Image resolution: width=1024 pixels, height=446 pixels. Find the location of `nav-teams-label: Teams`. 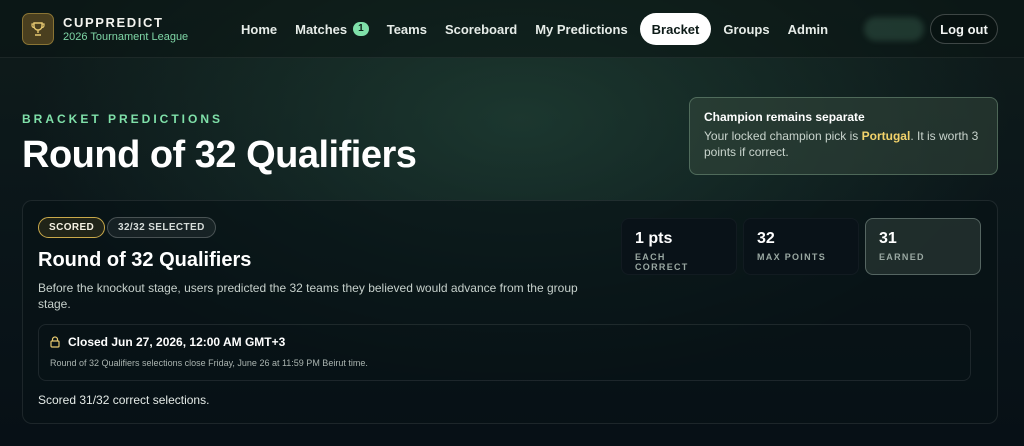

nav-teams-label: Teams is located at coordinates (406, 29).